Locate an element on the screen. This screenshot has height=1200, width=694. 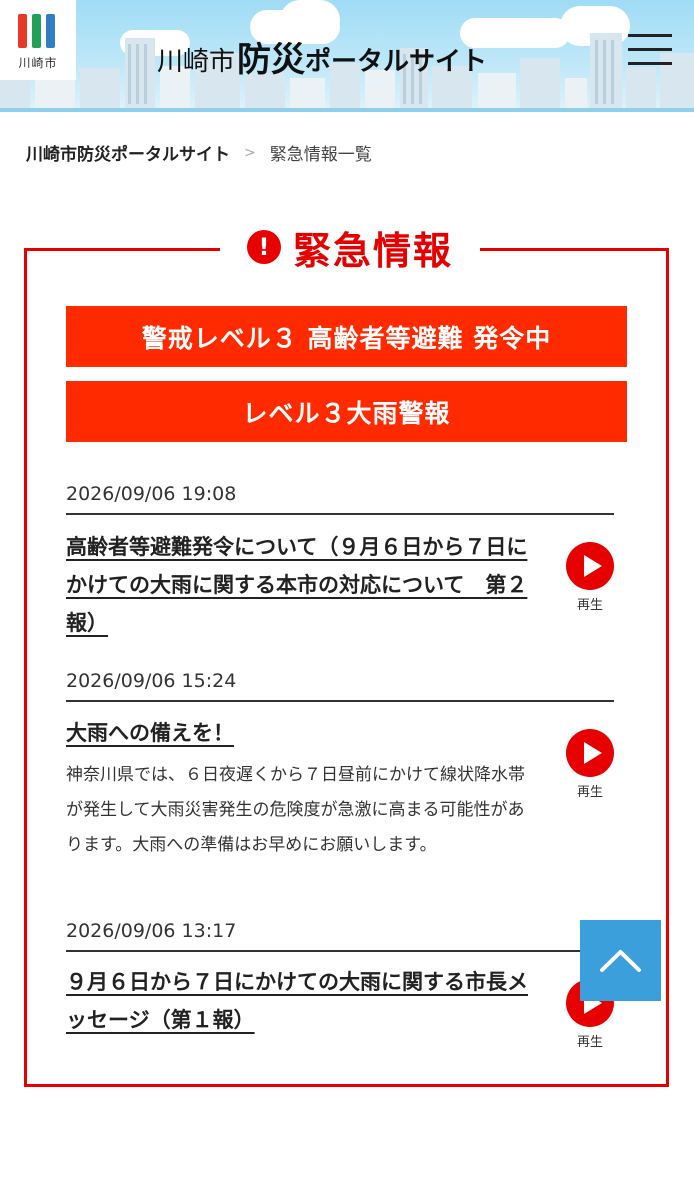
logo-text: 川崎市 is located at coordinates (38, 63).